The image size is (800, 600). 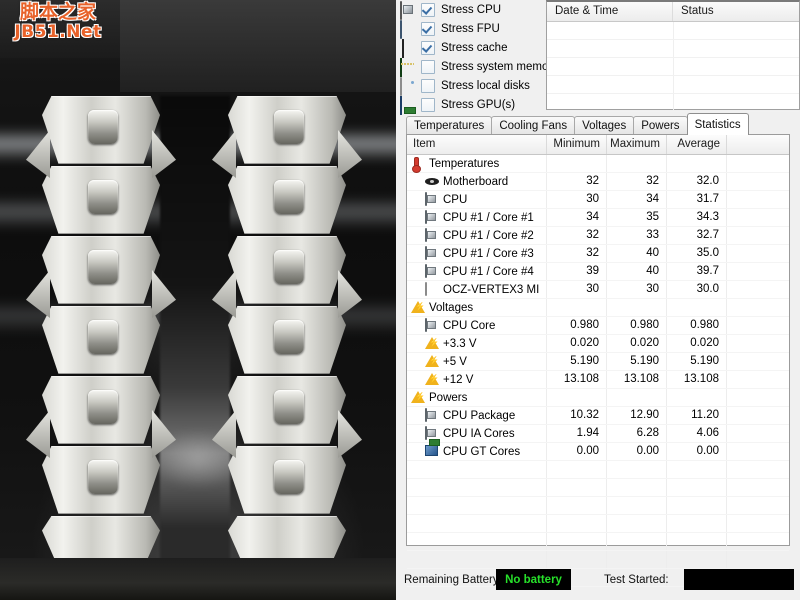 I want to click on thermometer-icon, so click(x=418, y=164).